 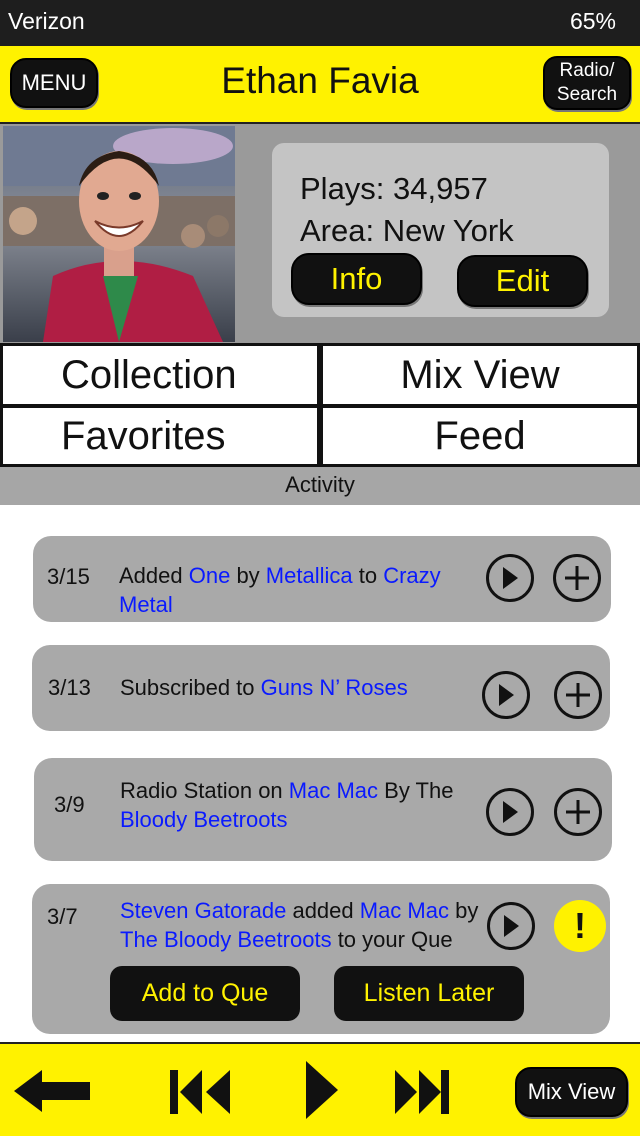 What do you see at coordinates (119, 234) in the screenshot?
I see `profile-photo` at bounding box center [119, 234].